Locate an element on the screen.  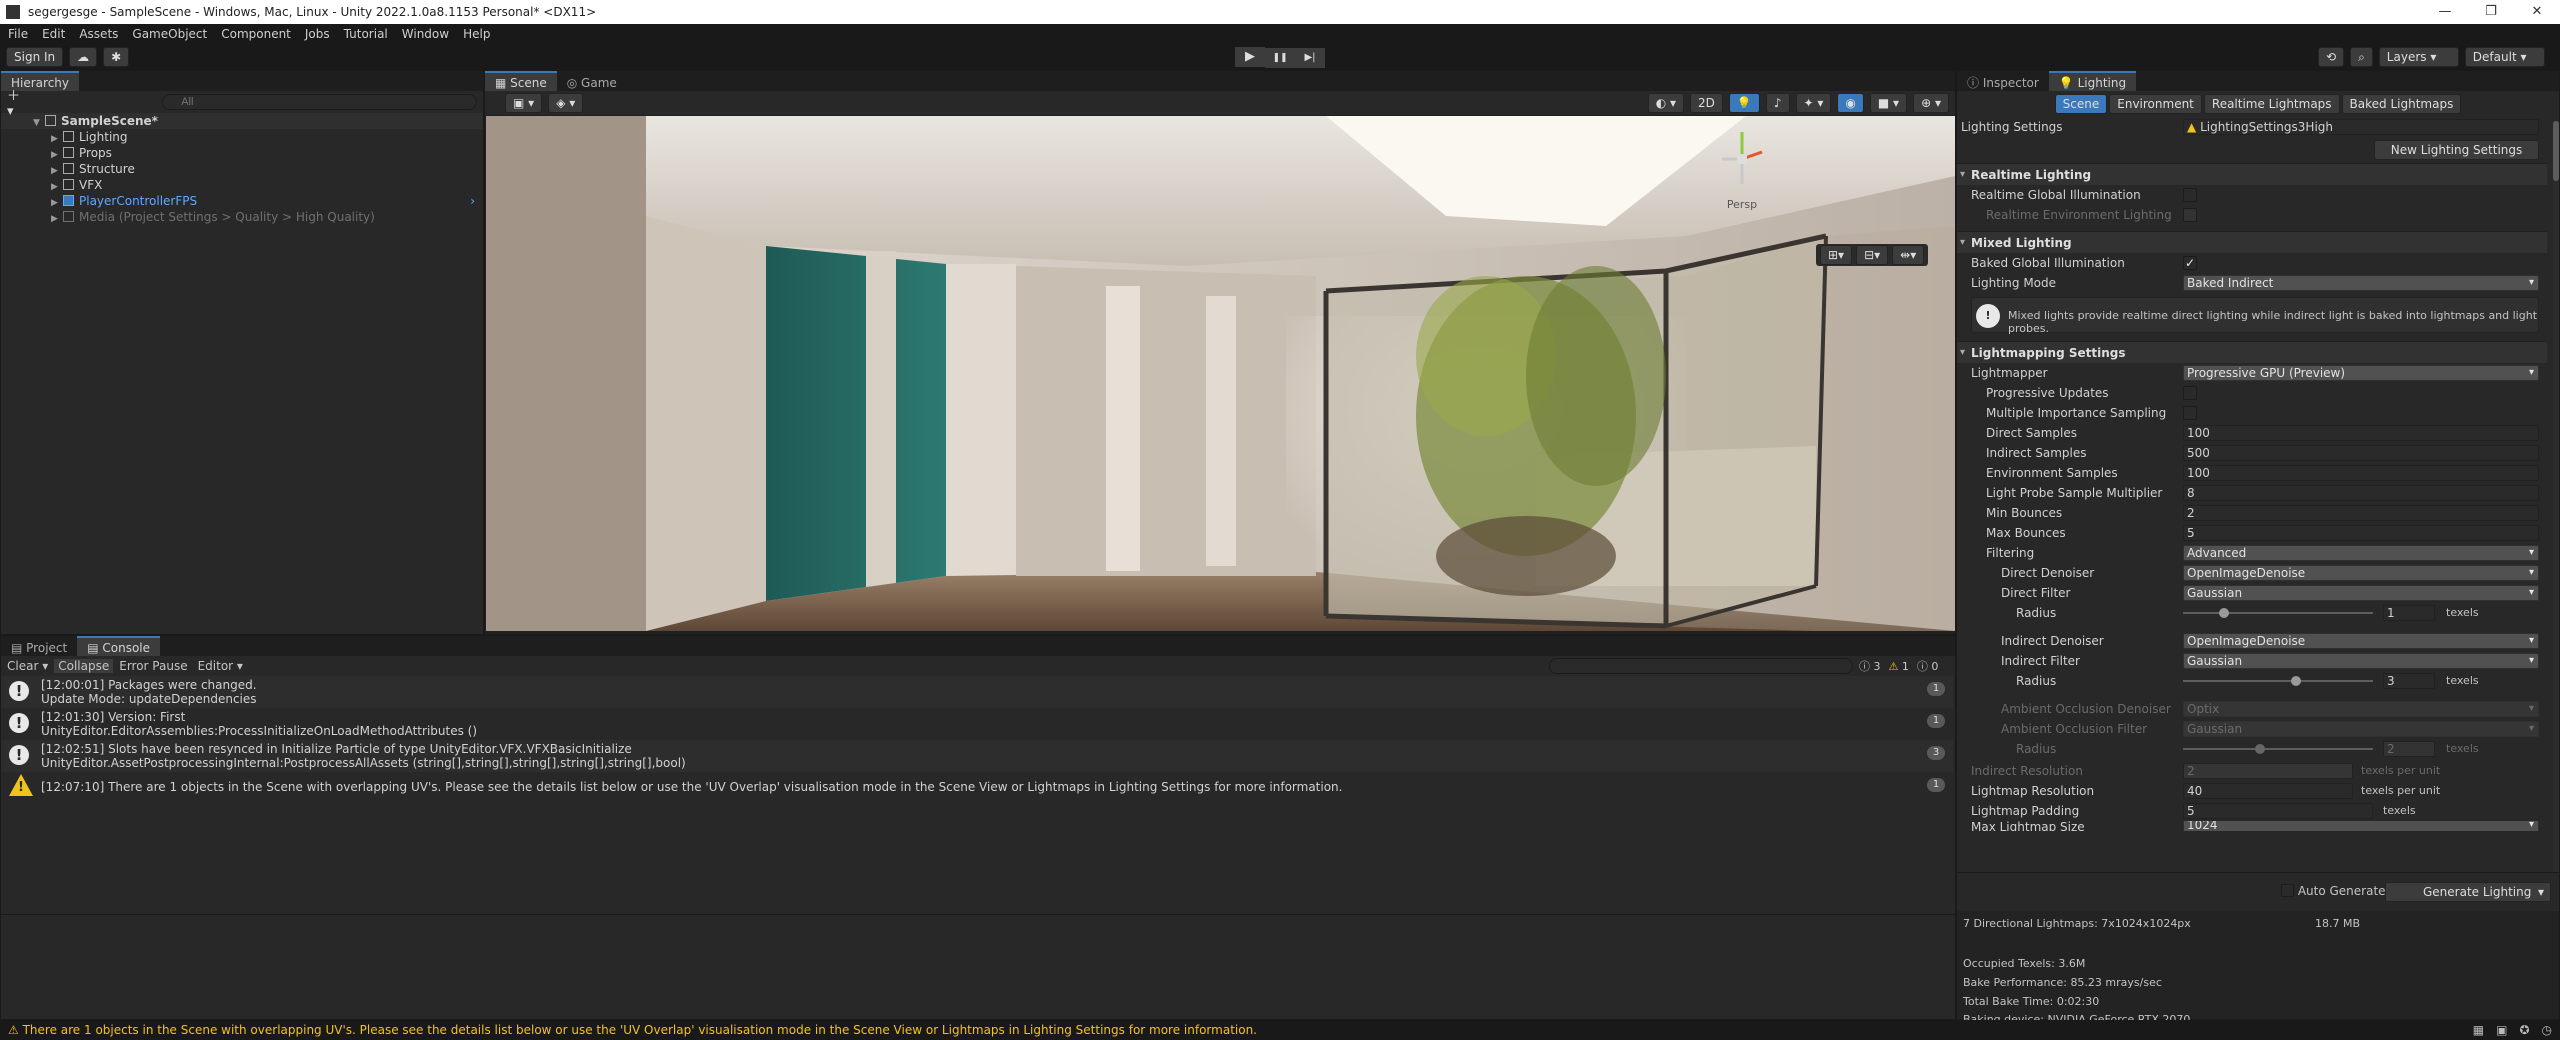
align-icon: ⇹▾ is located at coordinates (1908, 255).